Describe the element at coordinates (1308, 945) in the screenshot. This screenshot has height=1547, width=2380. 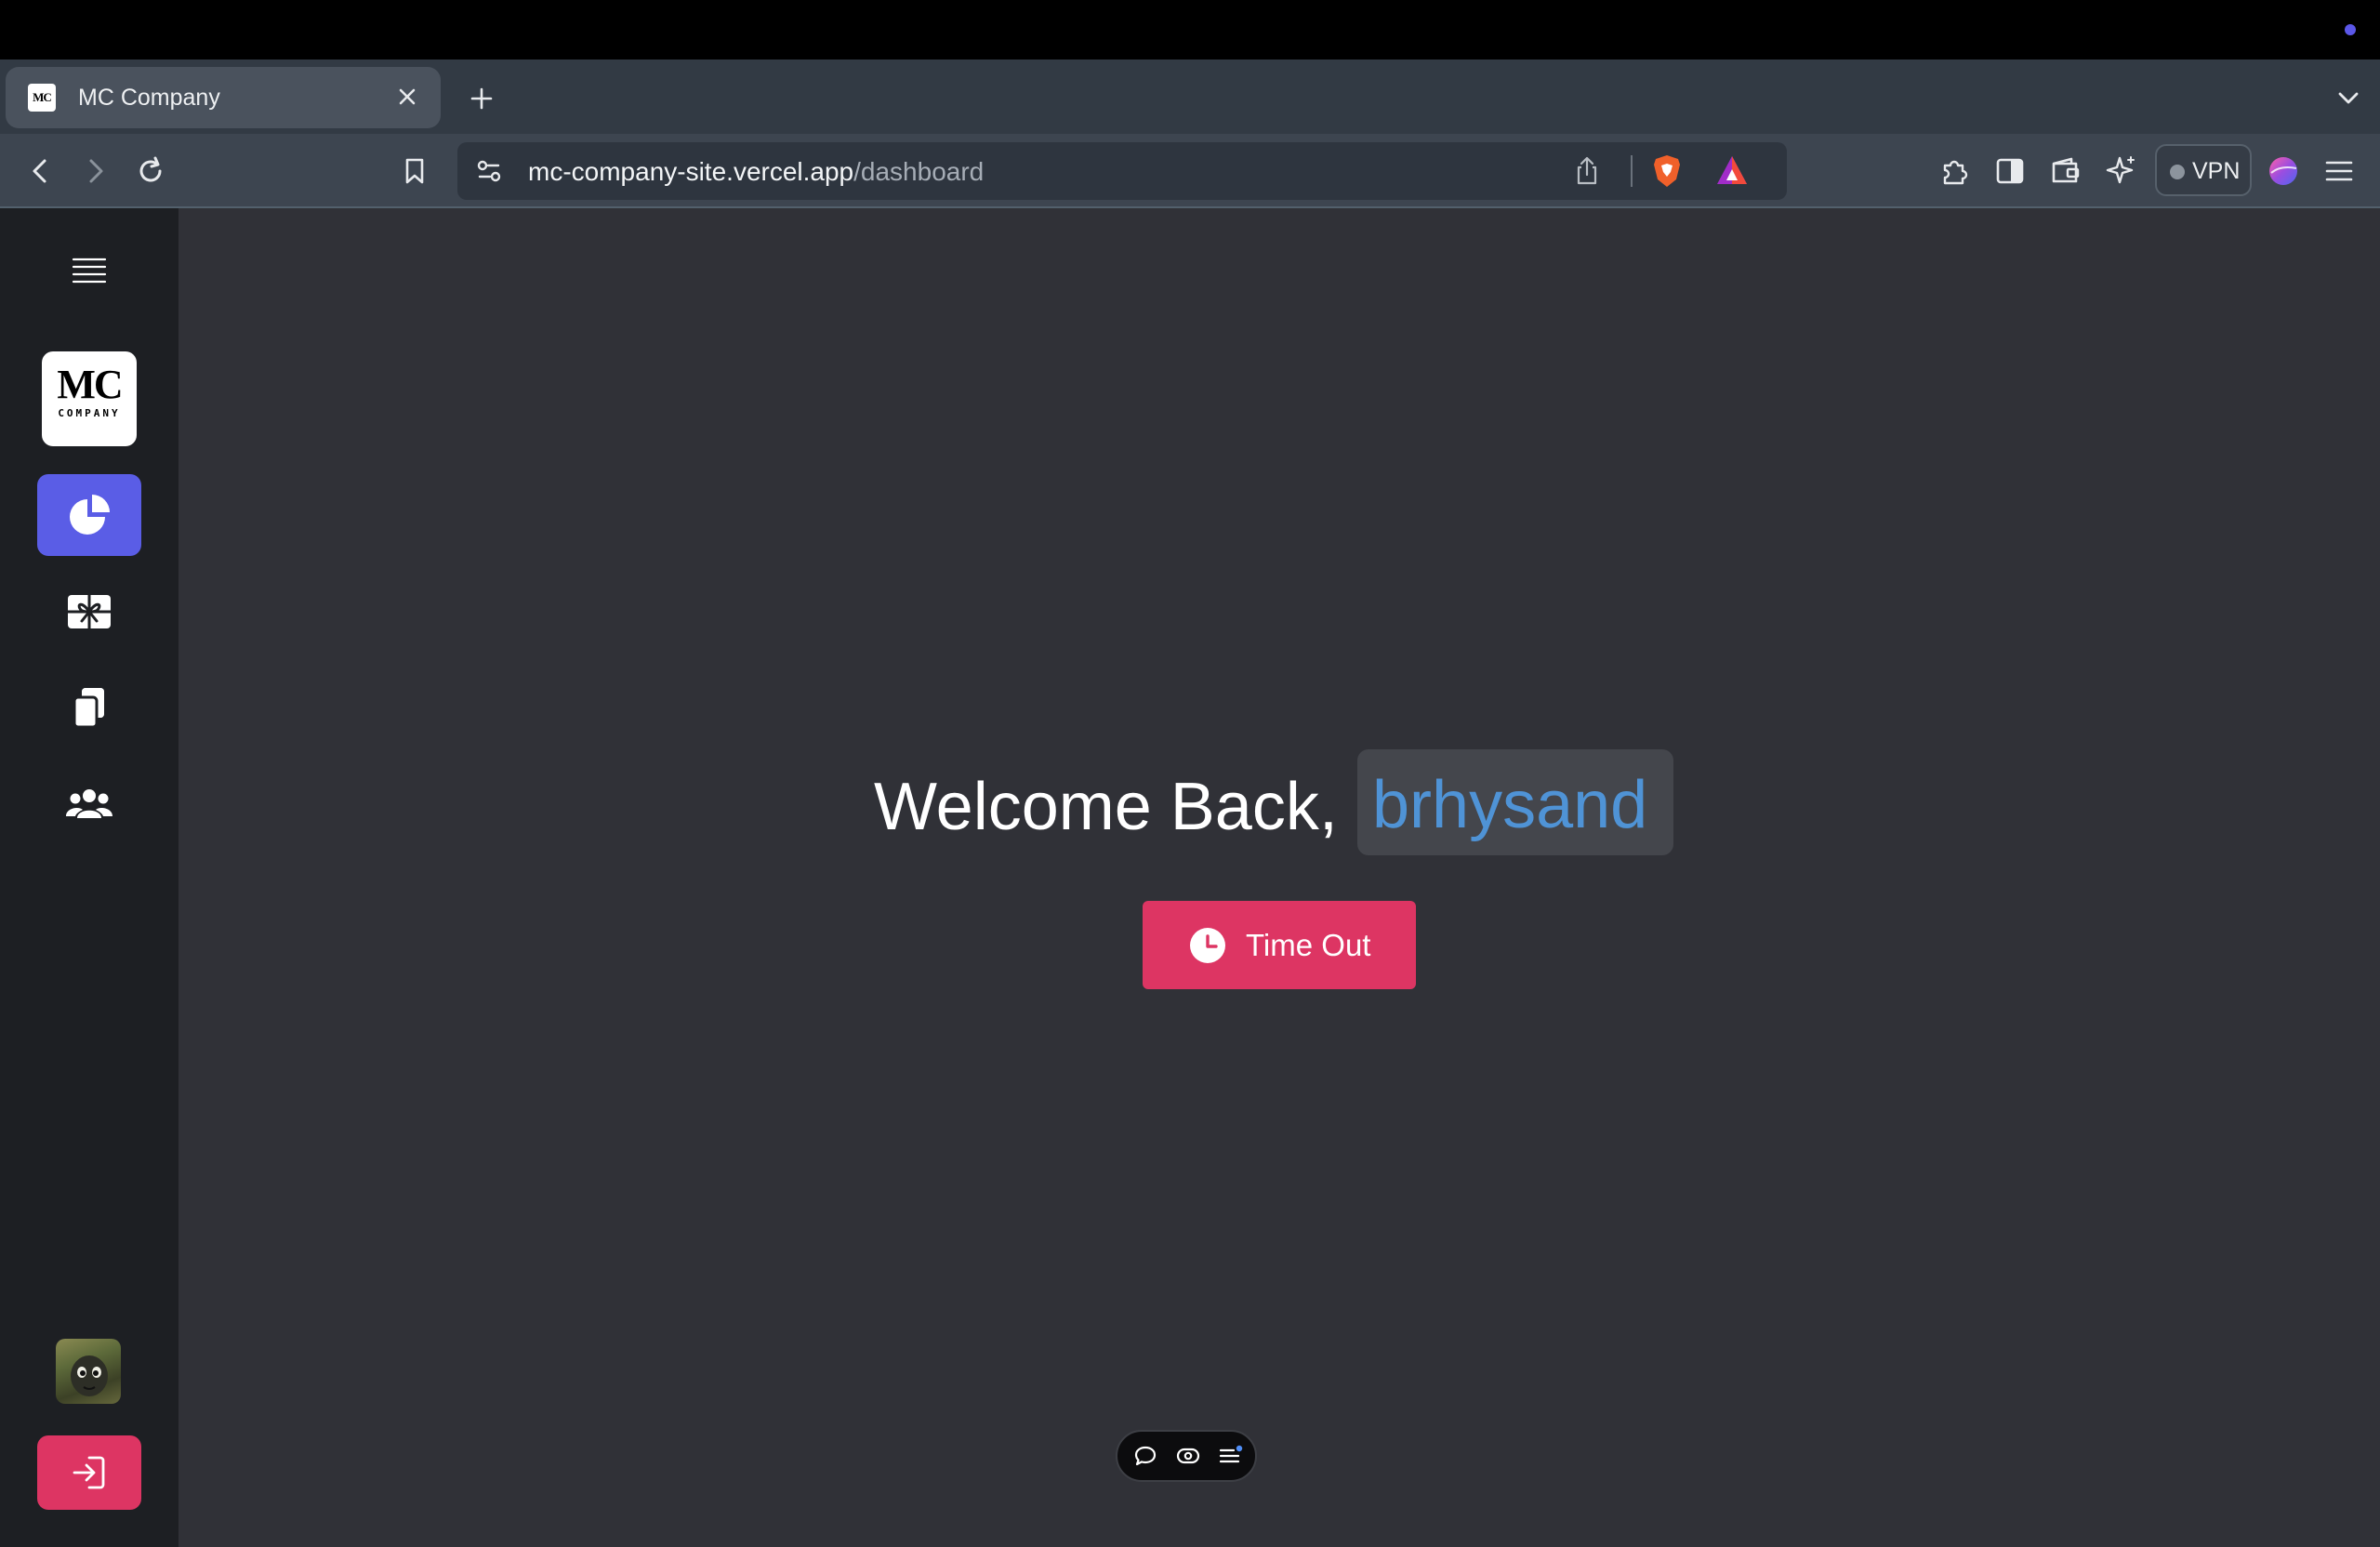
I see `time-out-label: Time Out` at that location.